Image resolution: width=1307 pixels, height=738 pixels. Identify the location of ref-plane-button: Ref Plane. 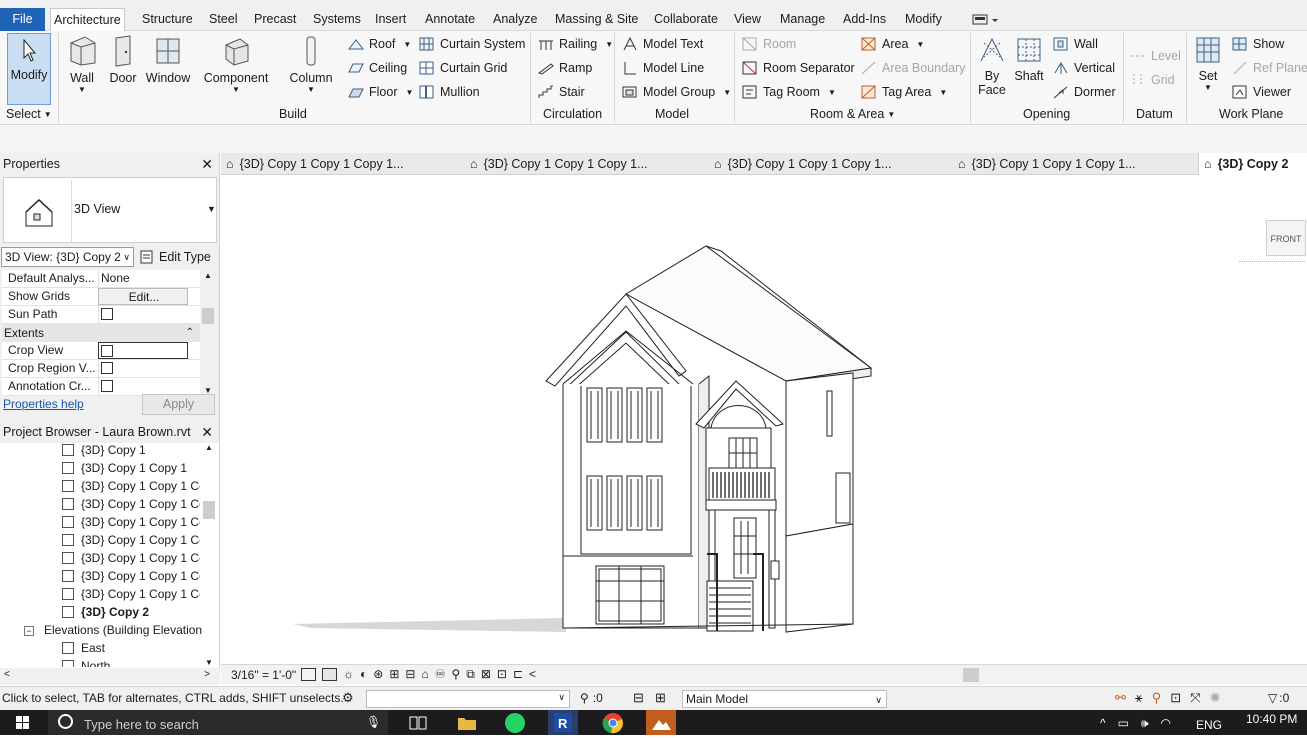
(1269, 68).